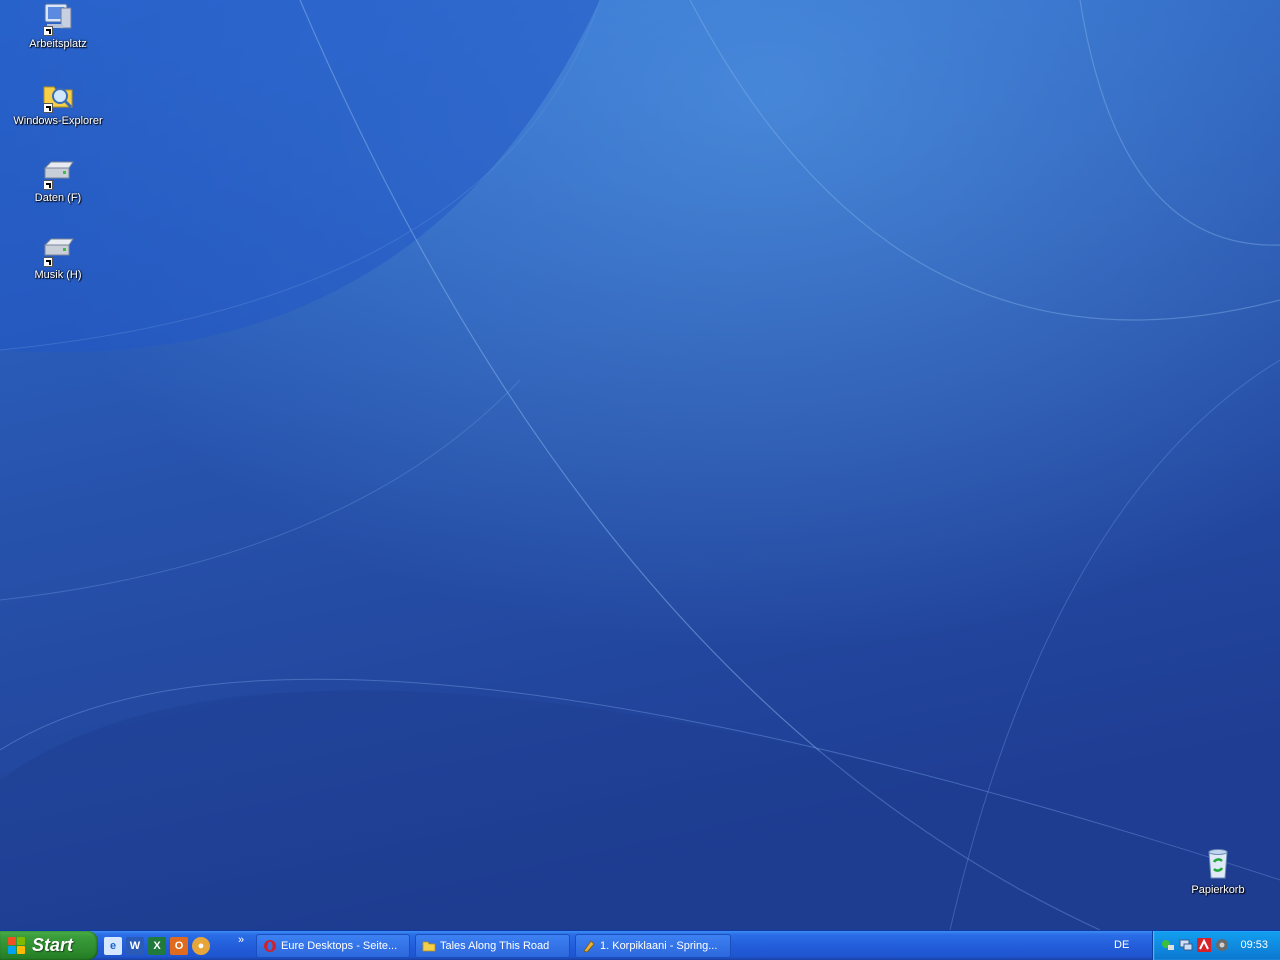 This screenshot has width=1280, height=960. Describe the element at coordinates (589, 946) in the screenshot. I see `winamp-icon` at that location.